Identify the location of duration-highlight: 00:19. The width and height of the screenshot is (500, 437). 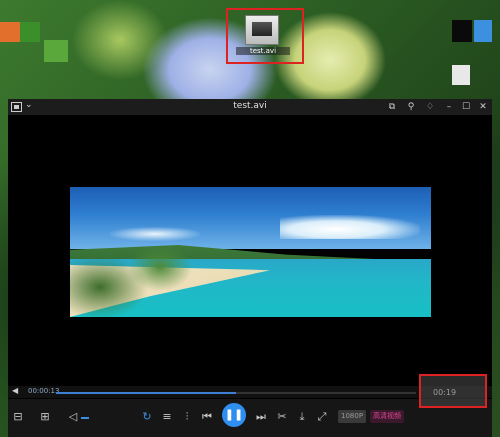
(453, 391).